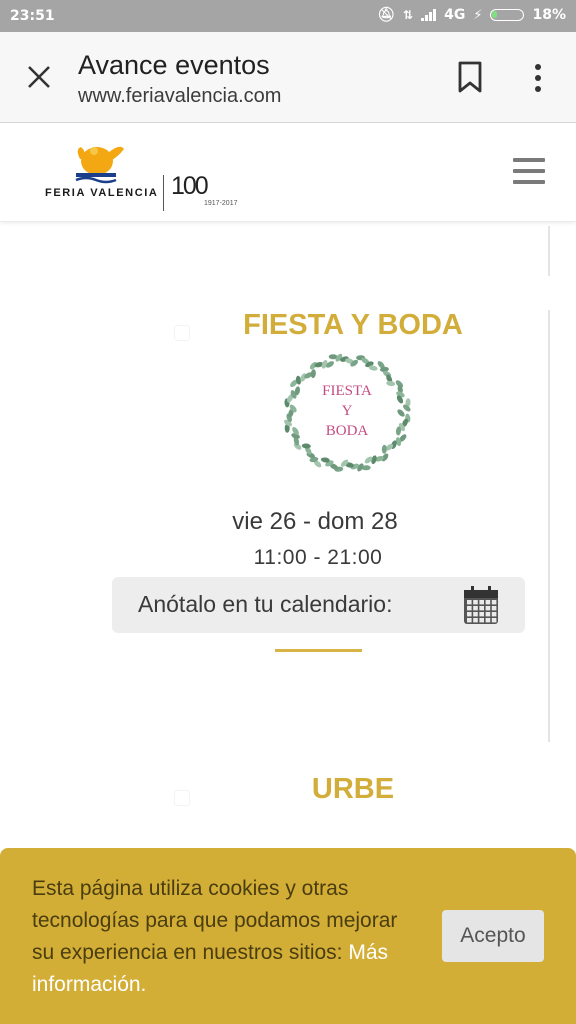 The width and height of the screenshot is (576, 1024). What do you see at coordinates (163, 193) in the screenshot?
I see `logo-divider` at bounding box center [163, 193].